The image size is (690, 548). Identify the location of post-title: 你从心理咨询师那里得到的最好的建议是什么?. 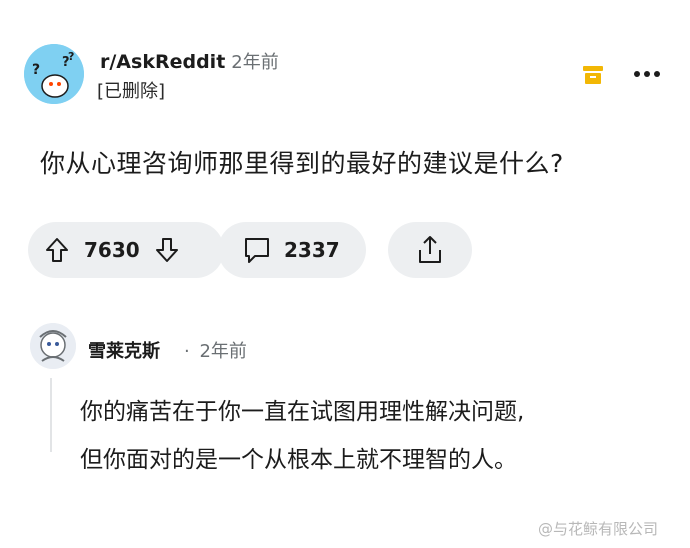
(302, 162).